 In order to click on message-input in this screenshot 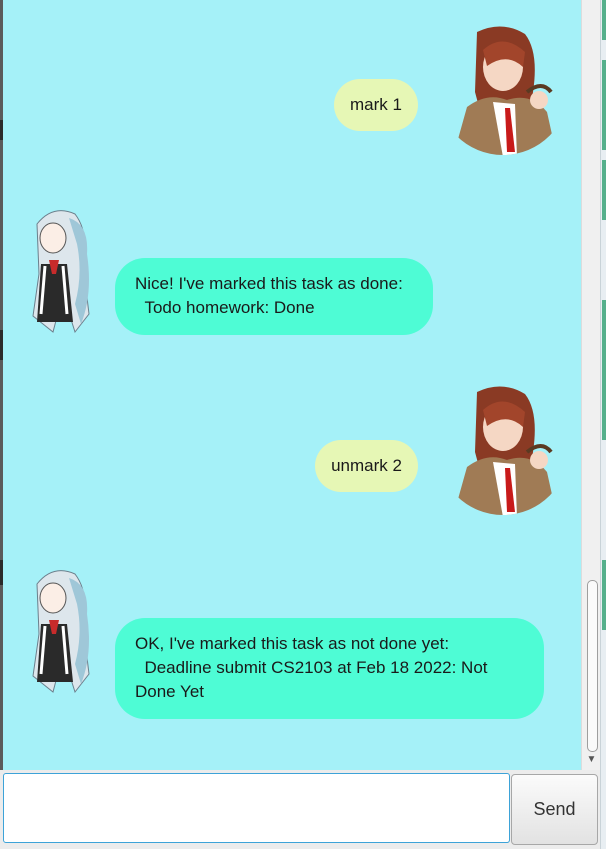, I will do `click(256, 808)`.